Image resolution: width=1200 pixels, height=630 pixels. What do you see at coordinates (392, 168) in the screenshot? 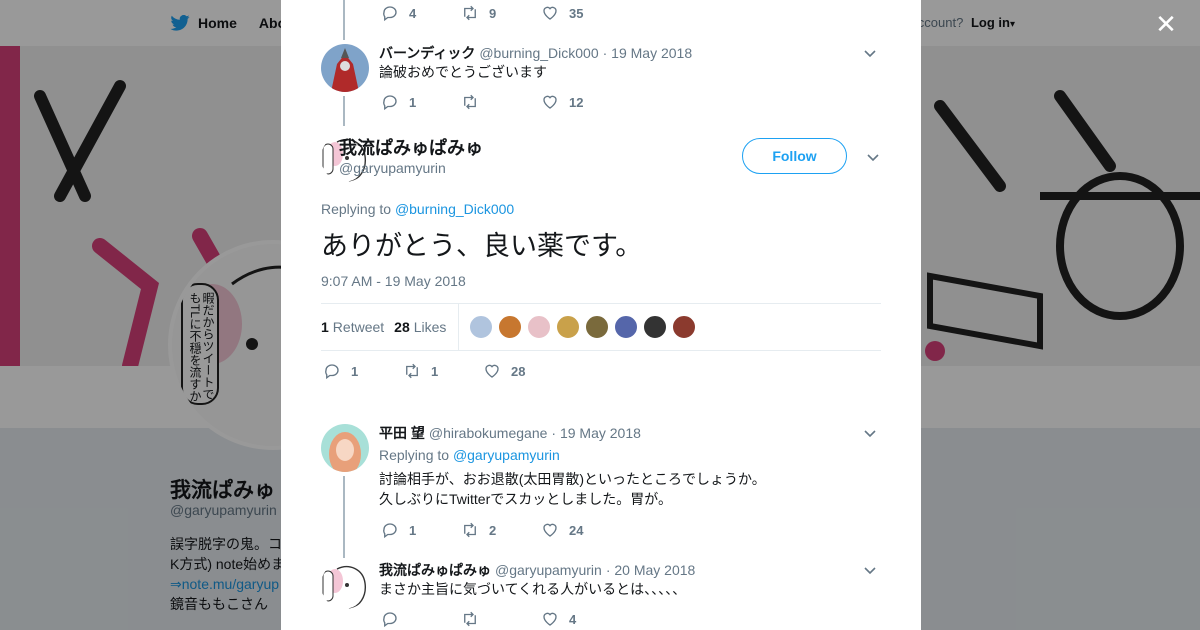
I see `main-user-handle: @garyupamyurin` at bounding box center [392, 168].